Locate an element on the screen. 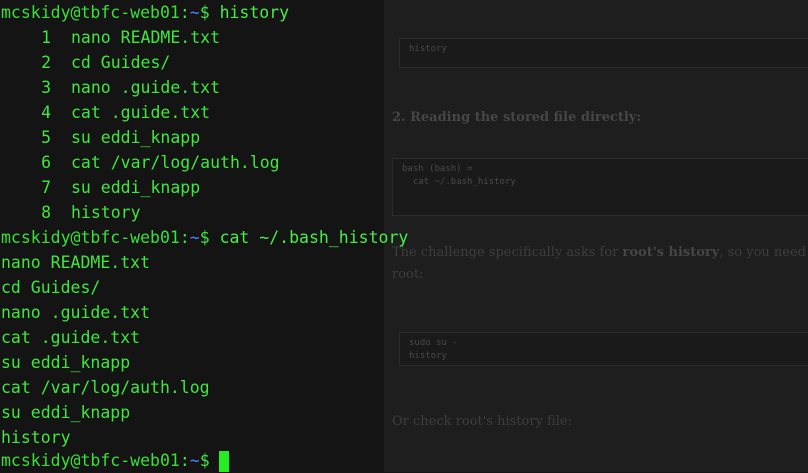 This screenshot has width=808, height=473. history-command: nano .guide.txt is located at coordinates (146, 87).